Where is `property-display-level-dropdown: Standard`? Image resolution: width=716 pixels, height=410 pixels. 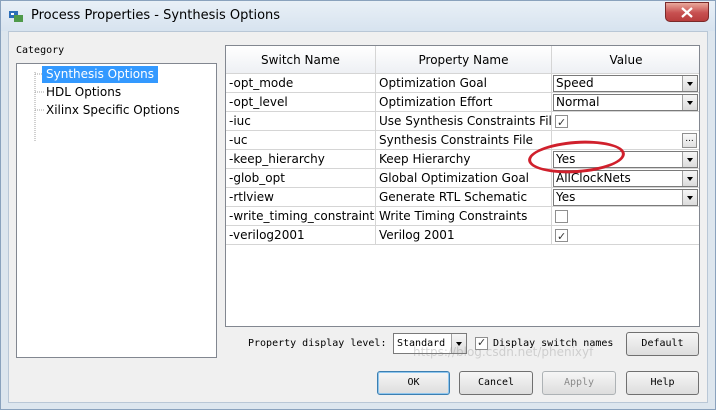 property-display-level-dropdown: Standard is located at coordinates (430, 343).